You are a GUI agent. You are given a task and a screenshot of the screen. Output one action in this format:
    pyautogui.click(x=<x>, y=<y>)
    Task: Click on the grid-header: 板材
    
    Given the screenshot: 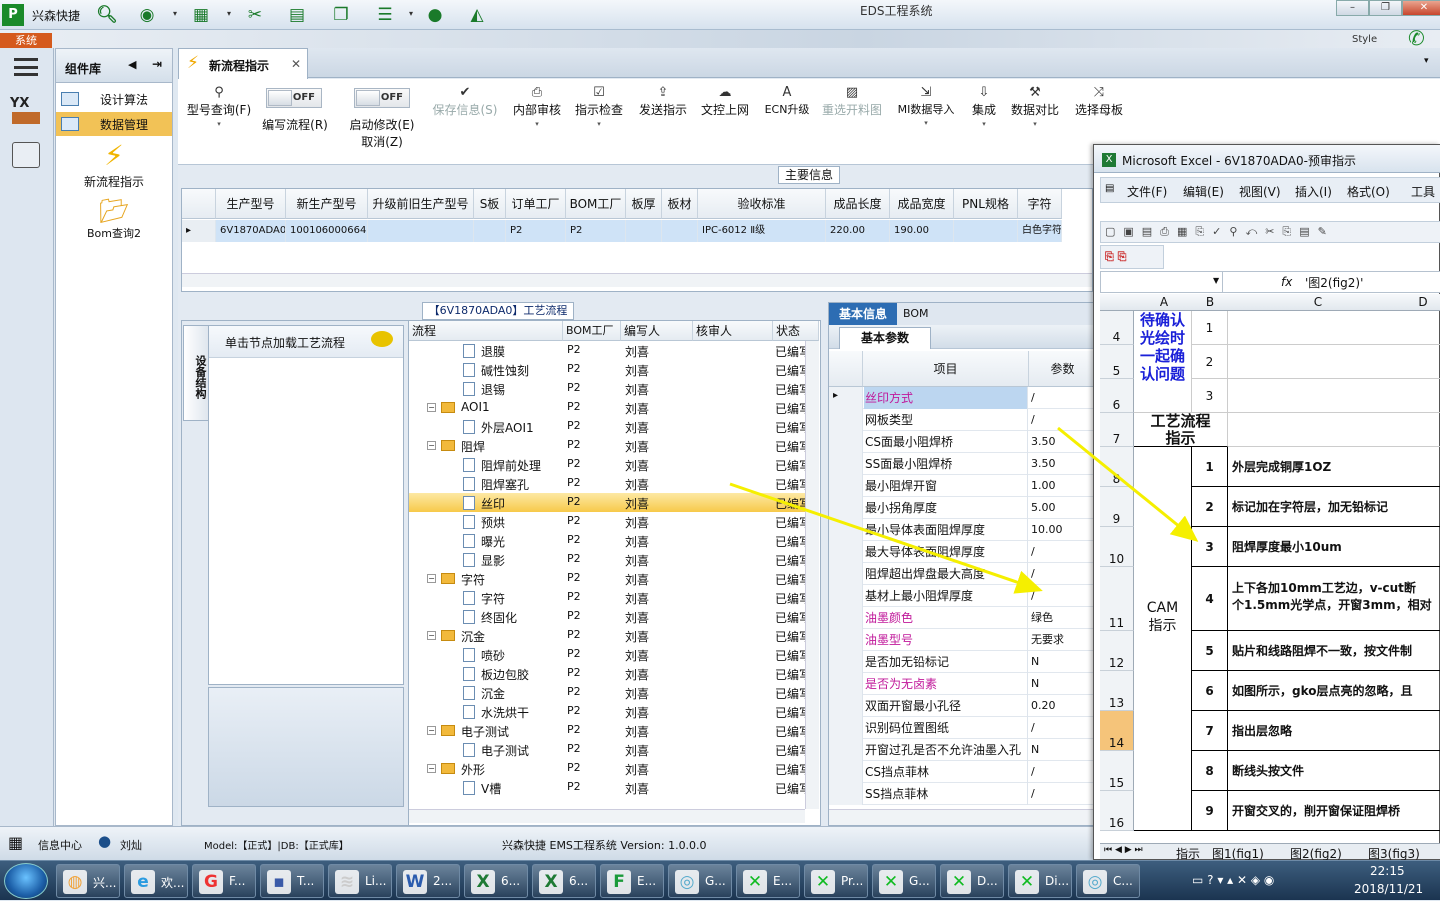 What is the action you would take?
    pyautogui.click(x=680, y=204)
    